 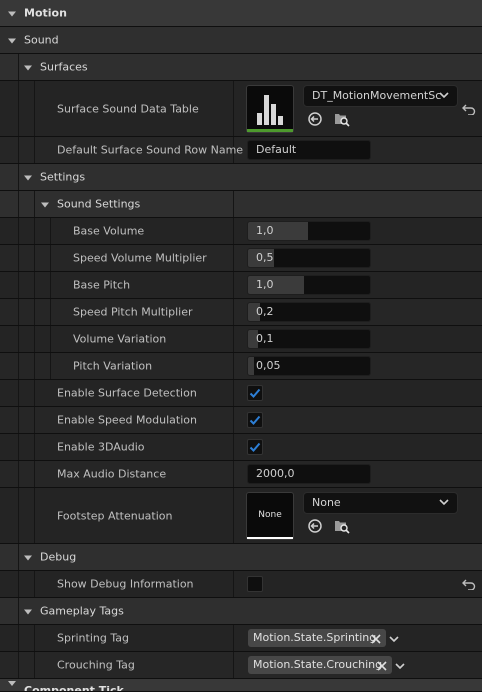 What do you see at coordinates (309, 285) in the screenshot?
I see `base-pitch-slider: 1,0` at bounding box center [309, 285].